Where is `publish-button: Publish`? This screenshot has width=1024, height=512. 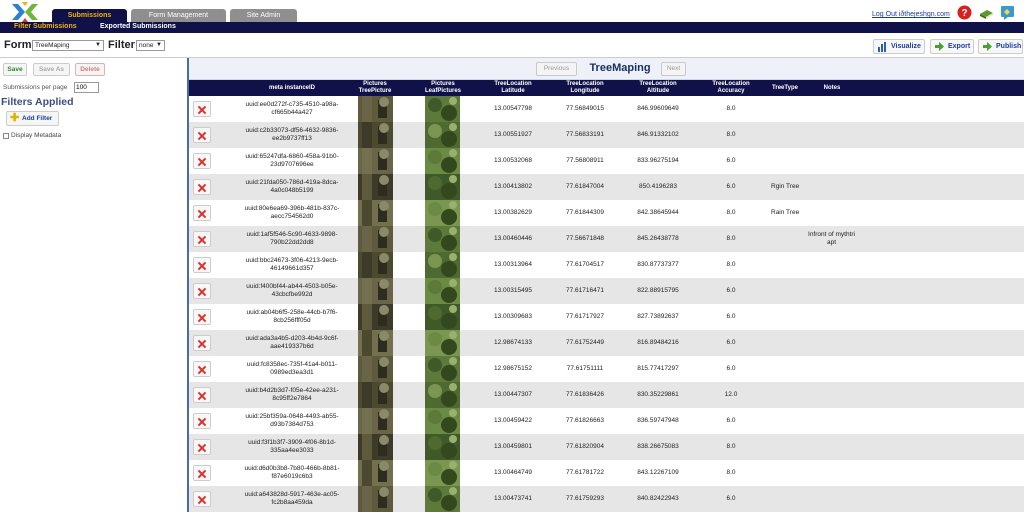
publish-button: Publish is located at coordinates (1000, 46).